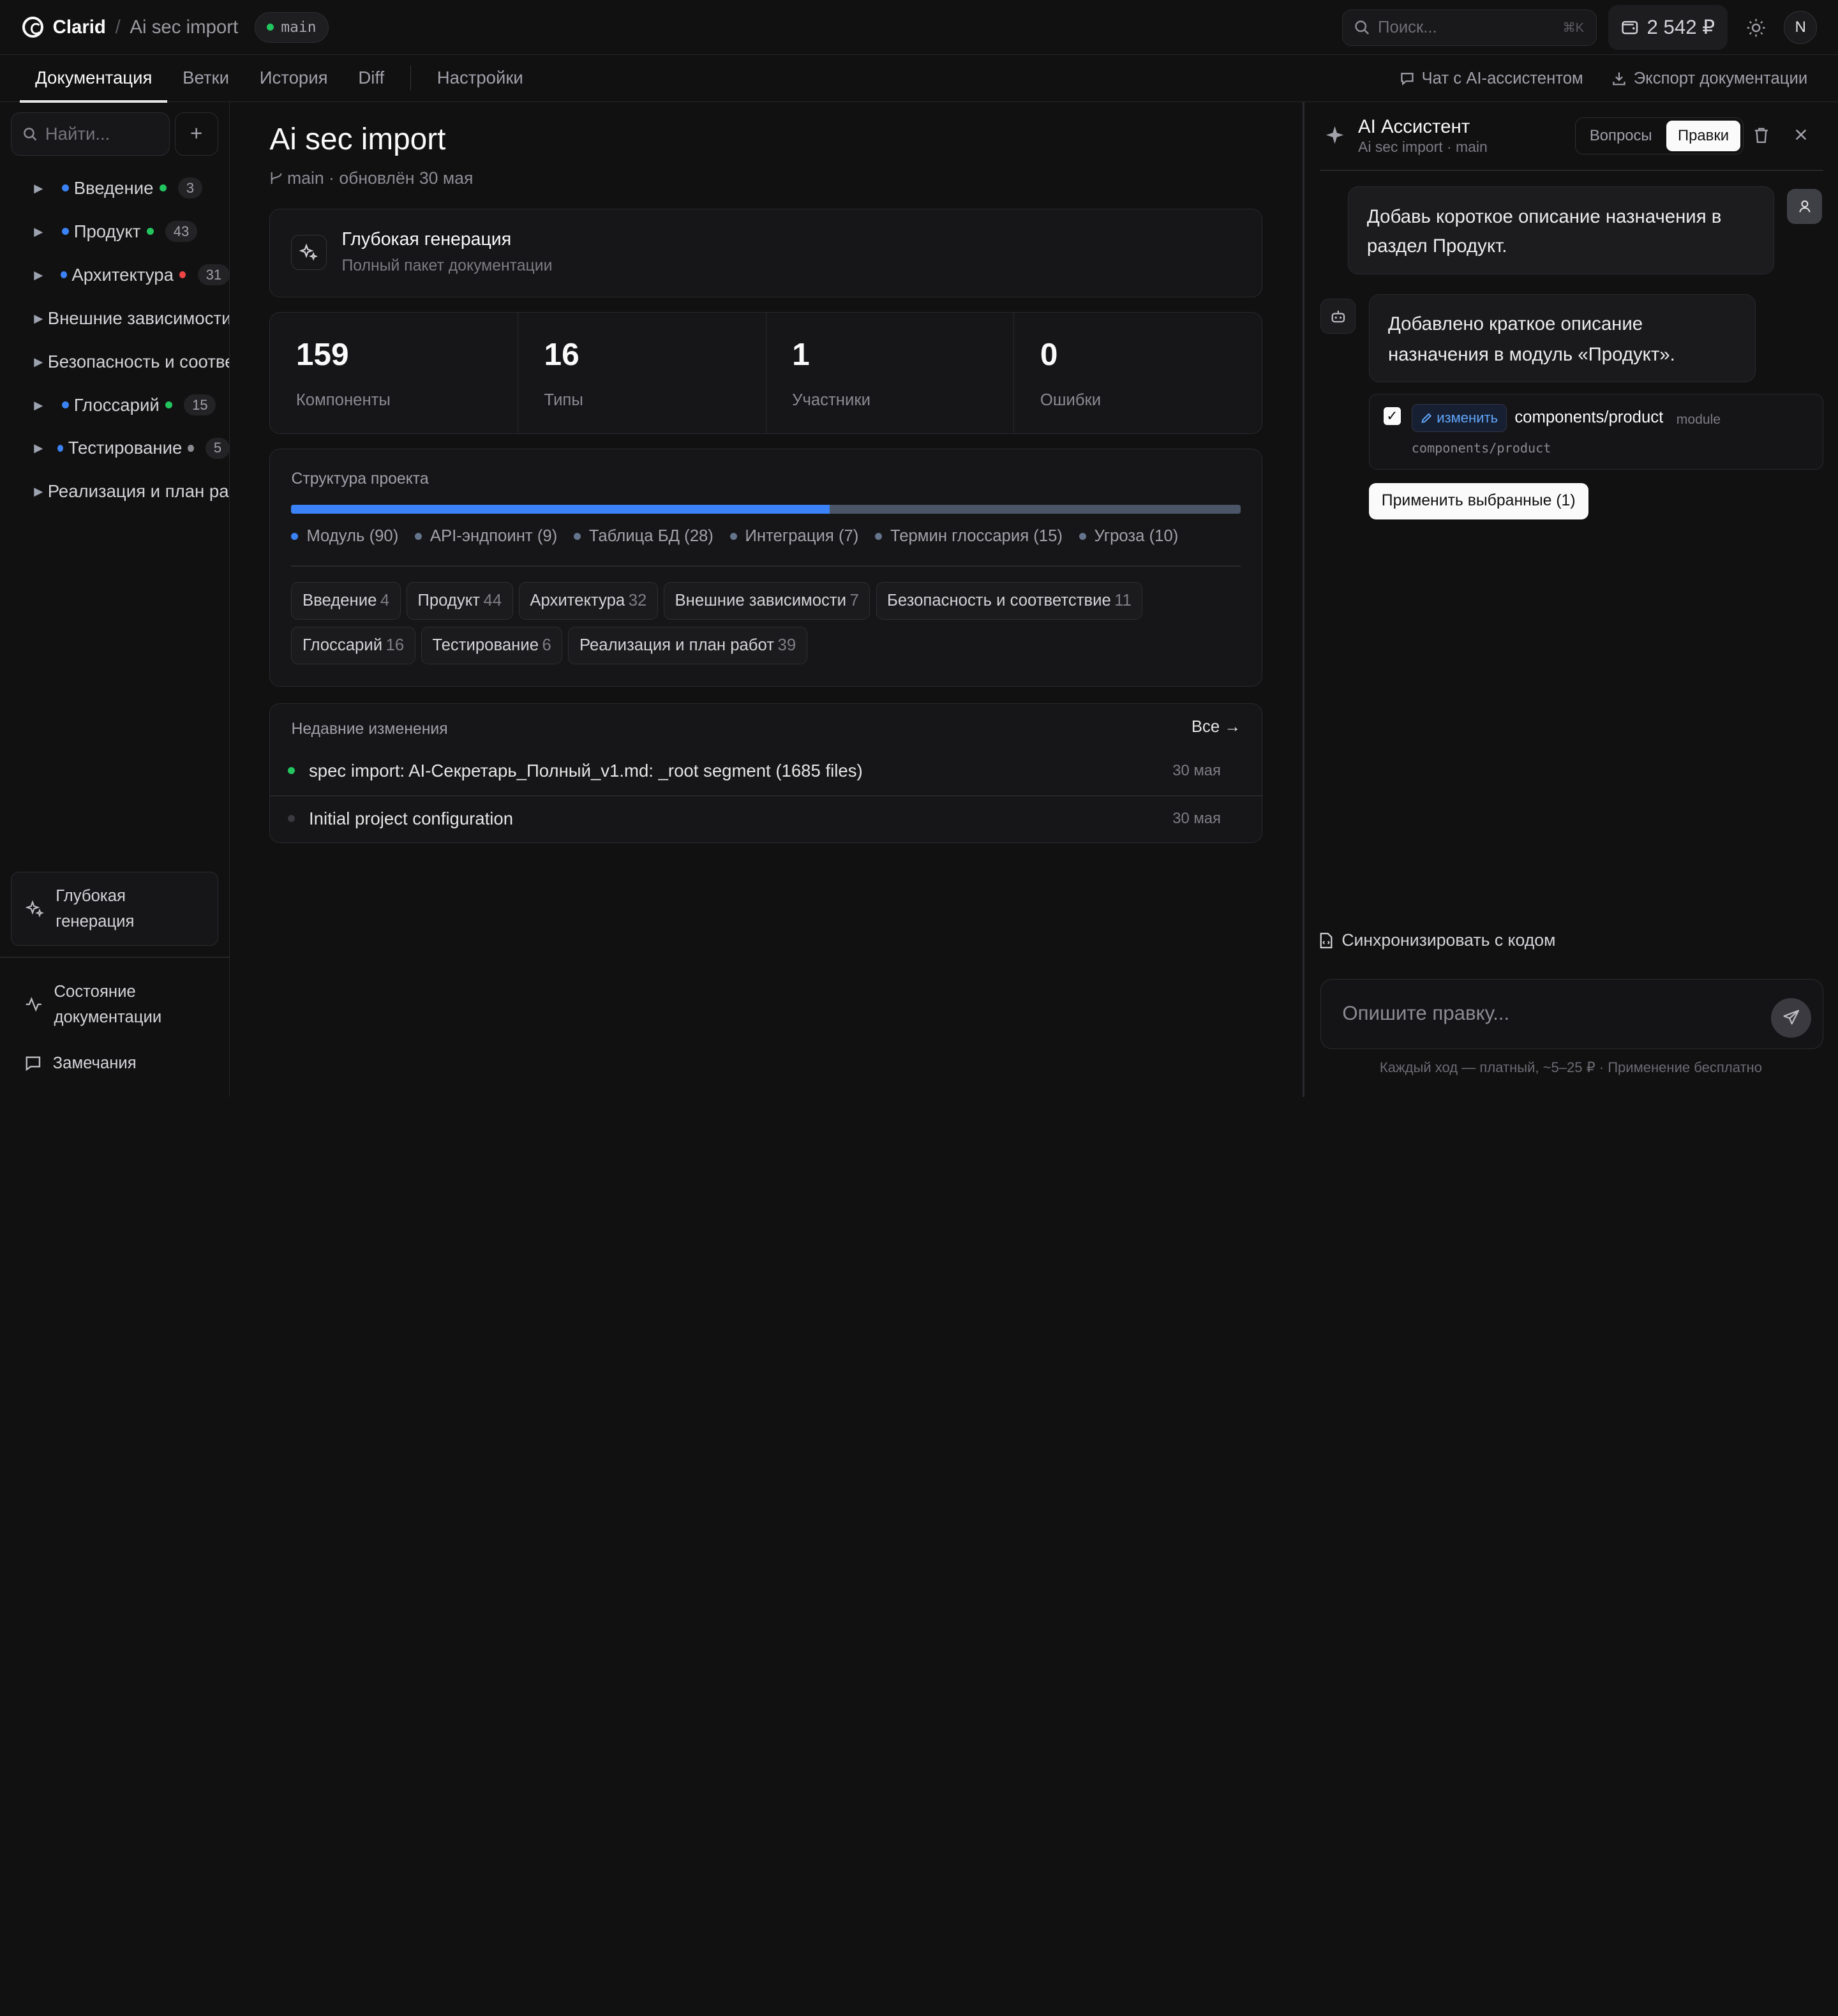 The width and height of the screenshot is (1838, 2016). Describe the element at coordinates (449, 600) in the screenshot. I see `chip-label: Продукт` at that location.